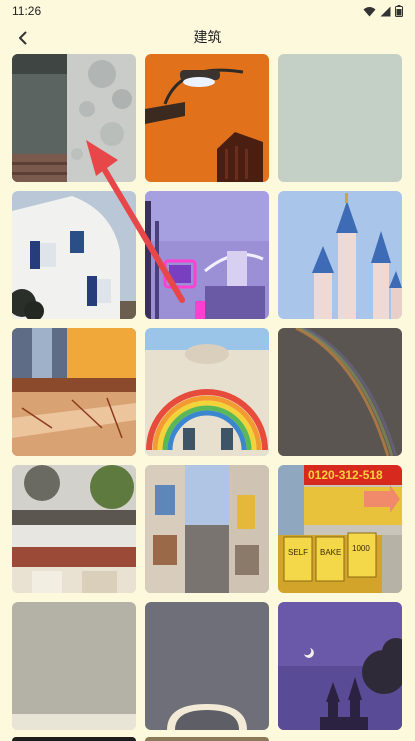  I want to click on status-icons, so click(383, 11).